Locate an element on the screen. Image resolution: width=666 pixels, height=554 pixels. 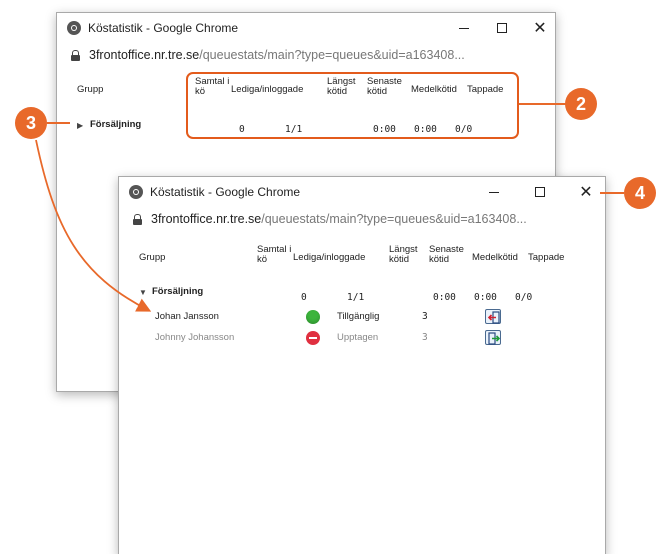
callout-3-arrow is located at coordinates (93, 225).